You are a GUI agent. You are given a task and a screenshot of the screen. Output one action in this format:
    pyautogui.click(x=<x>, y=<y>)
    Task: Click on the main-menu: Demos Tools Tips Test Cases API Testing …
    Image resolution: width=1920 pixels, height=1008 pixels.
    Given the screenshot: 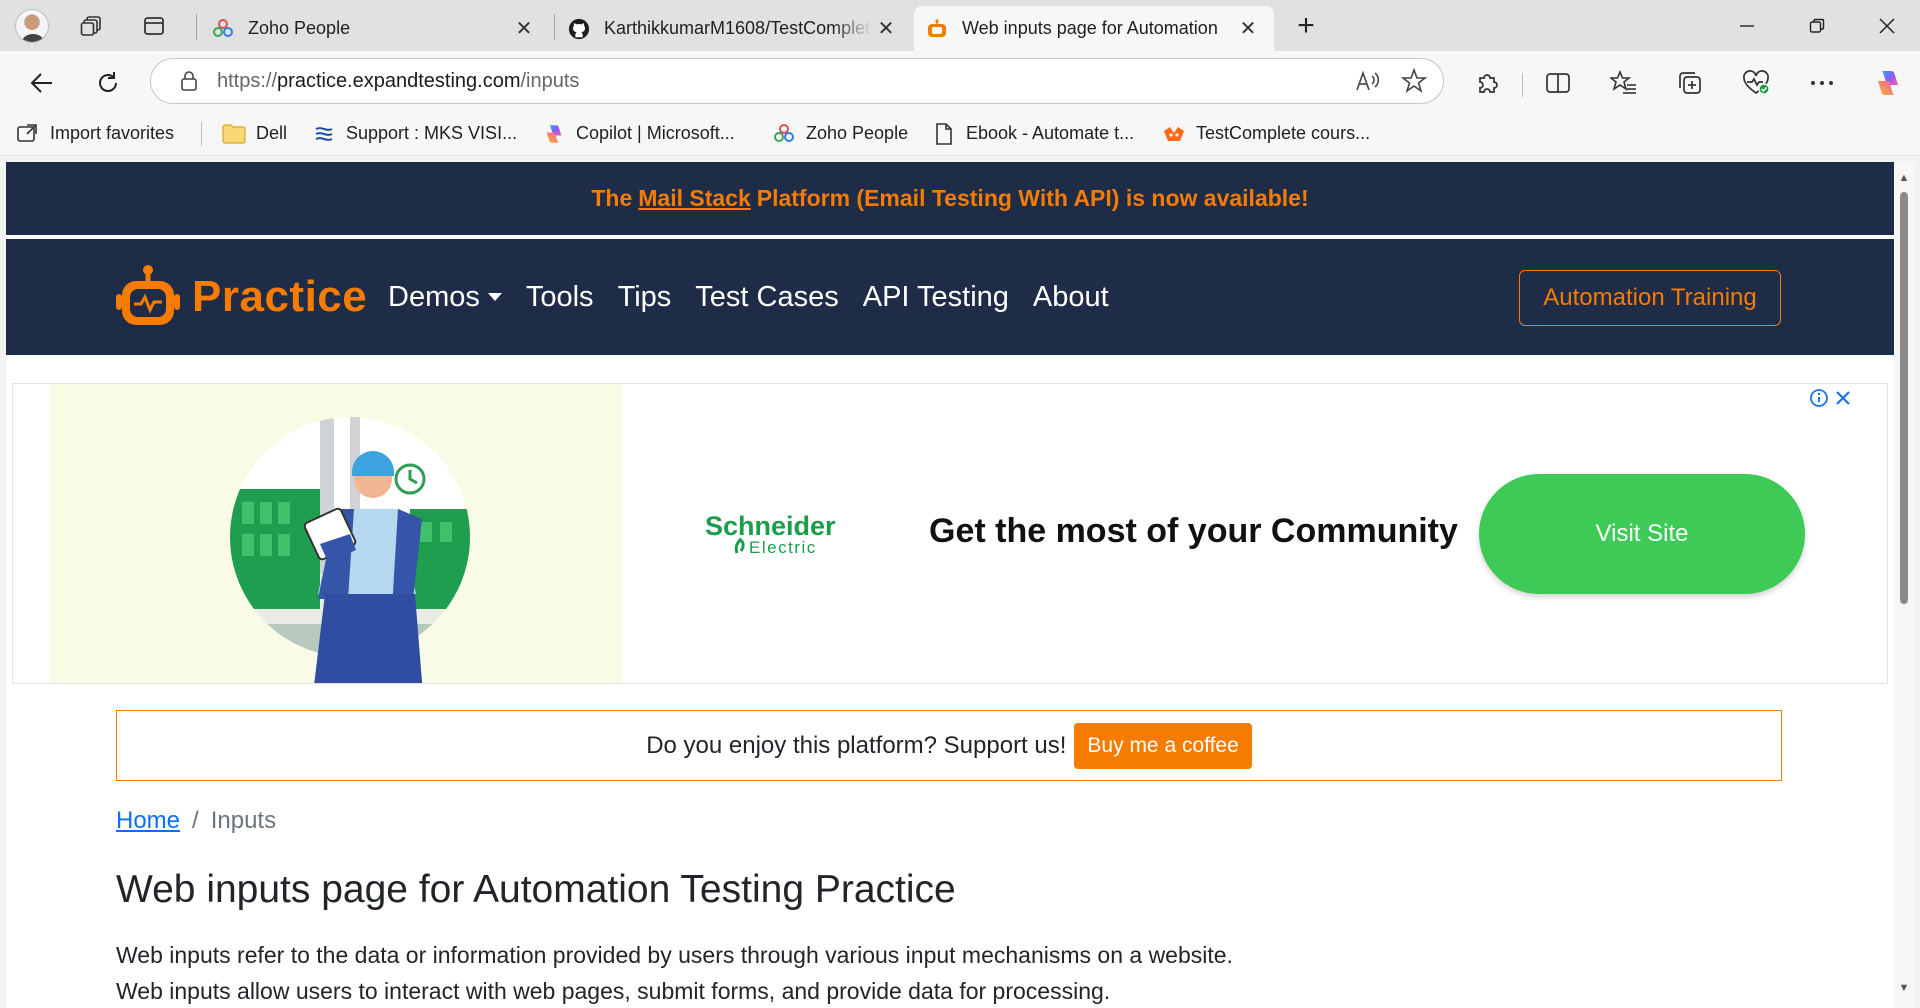 What is the action you would take?
    pyautogui.click(x=760, y=297)
    